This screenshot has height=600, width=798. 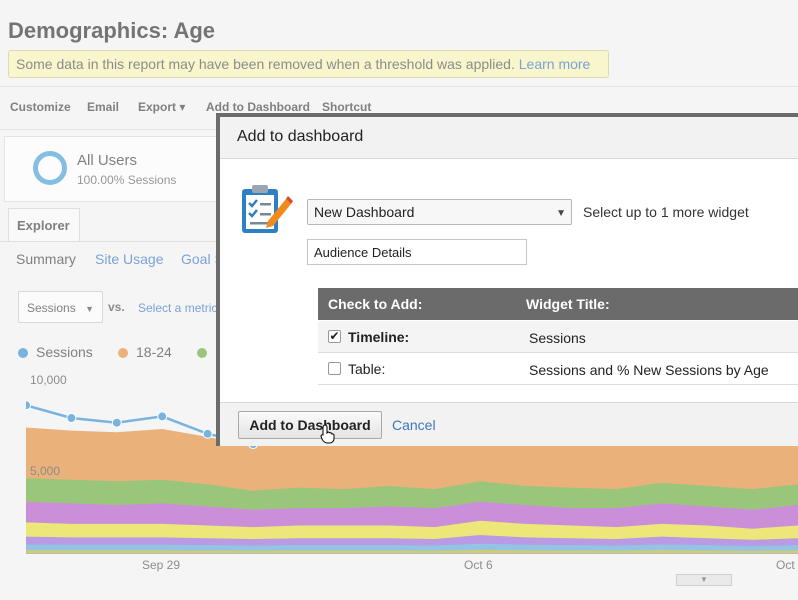 I want to click on cancel-button: Cancel, so click(x=414, y=425).